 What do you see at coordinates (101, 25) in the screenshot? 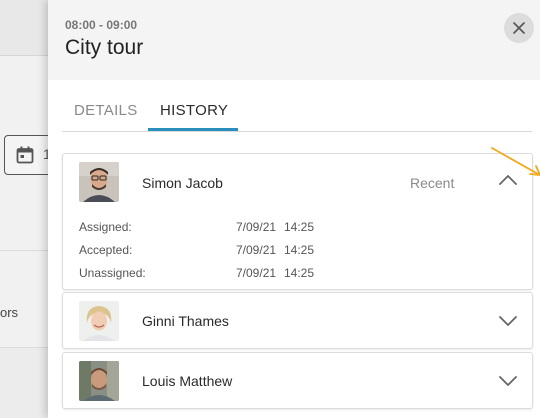
I see `time-range: 08:00 - 09:00` at bounding box center [101, 25].